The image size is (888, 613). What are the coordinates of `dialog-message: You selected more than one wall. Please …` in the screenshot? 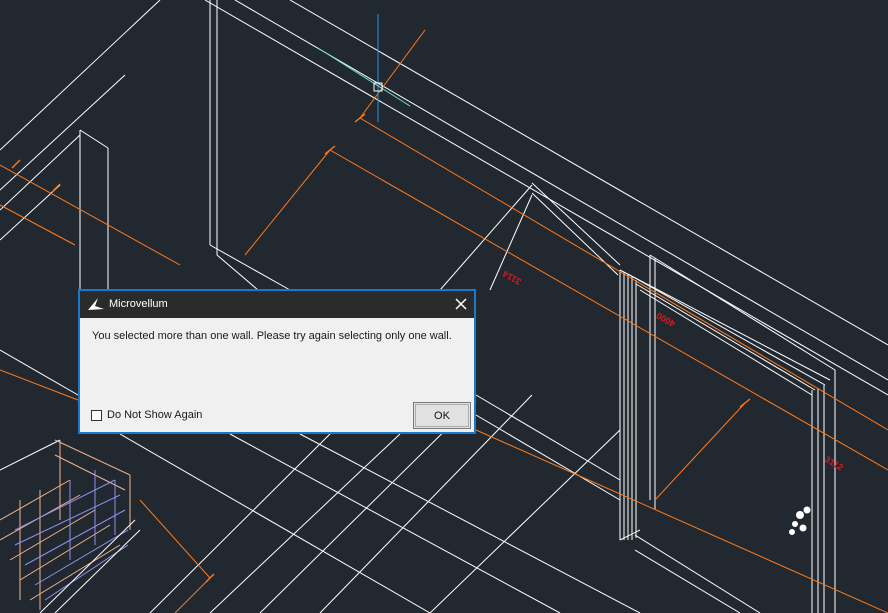 It's located at (272, 336).